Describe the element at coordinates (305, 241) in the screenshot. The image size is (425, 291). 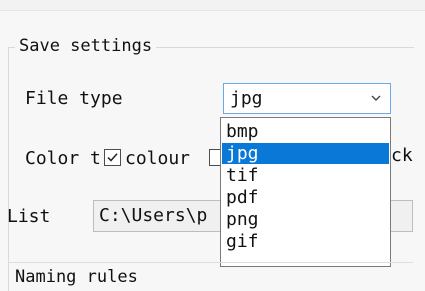
I see `dropdown-option-gif: gif` at that location.